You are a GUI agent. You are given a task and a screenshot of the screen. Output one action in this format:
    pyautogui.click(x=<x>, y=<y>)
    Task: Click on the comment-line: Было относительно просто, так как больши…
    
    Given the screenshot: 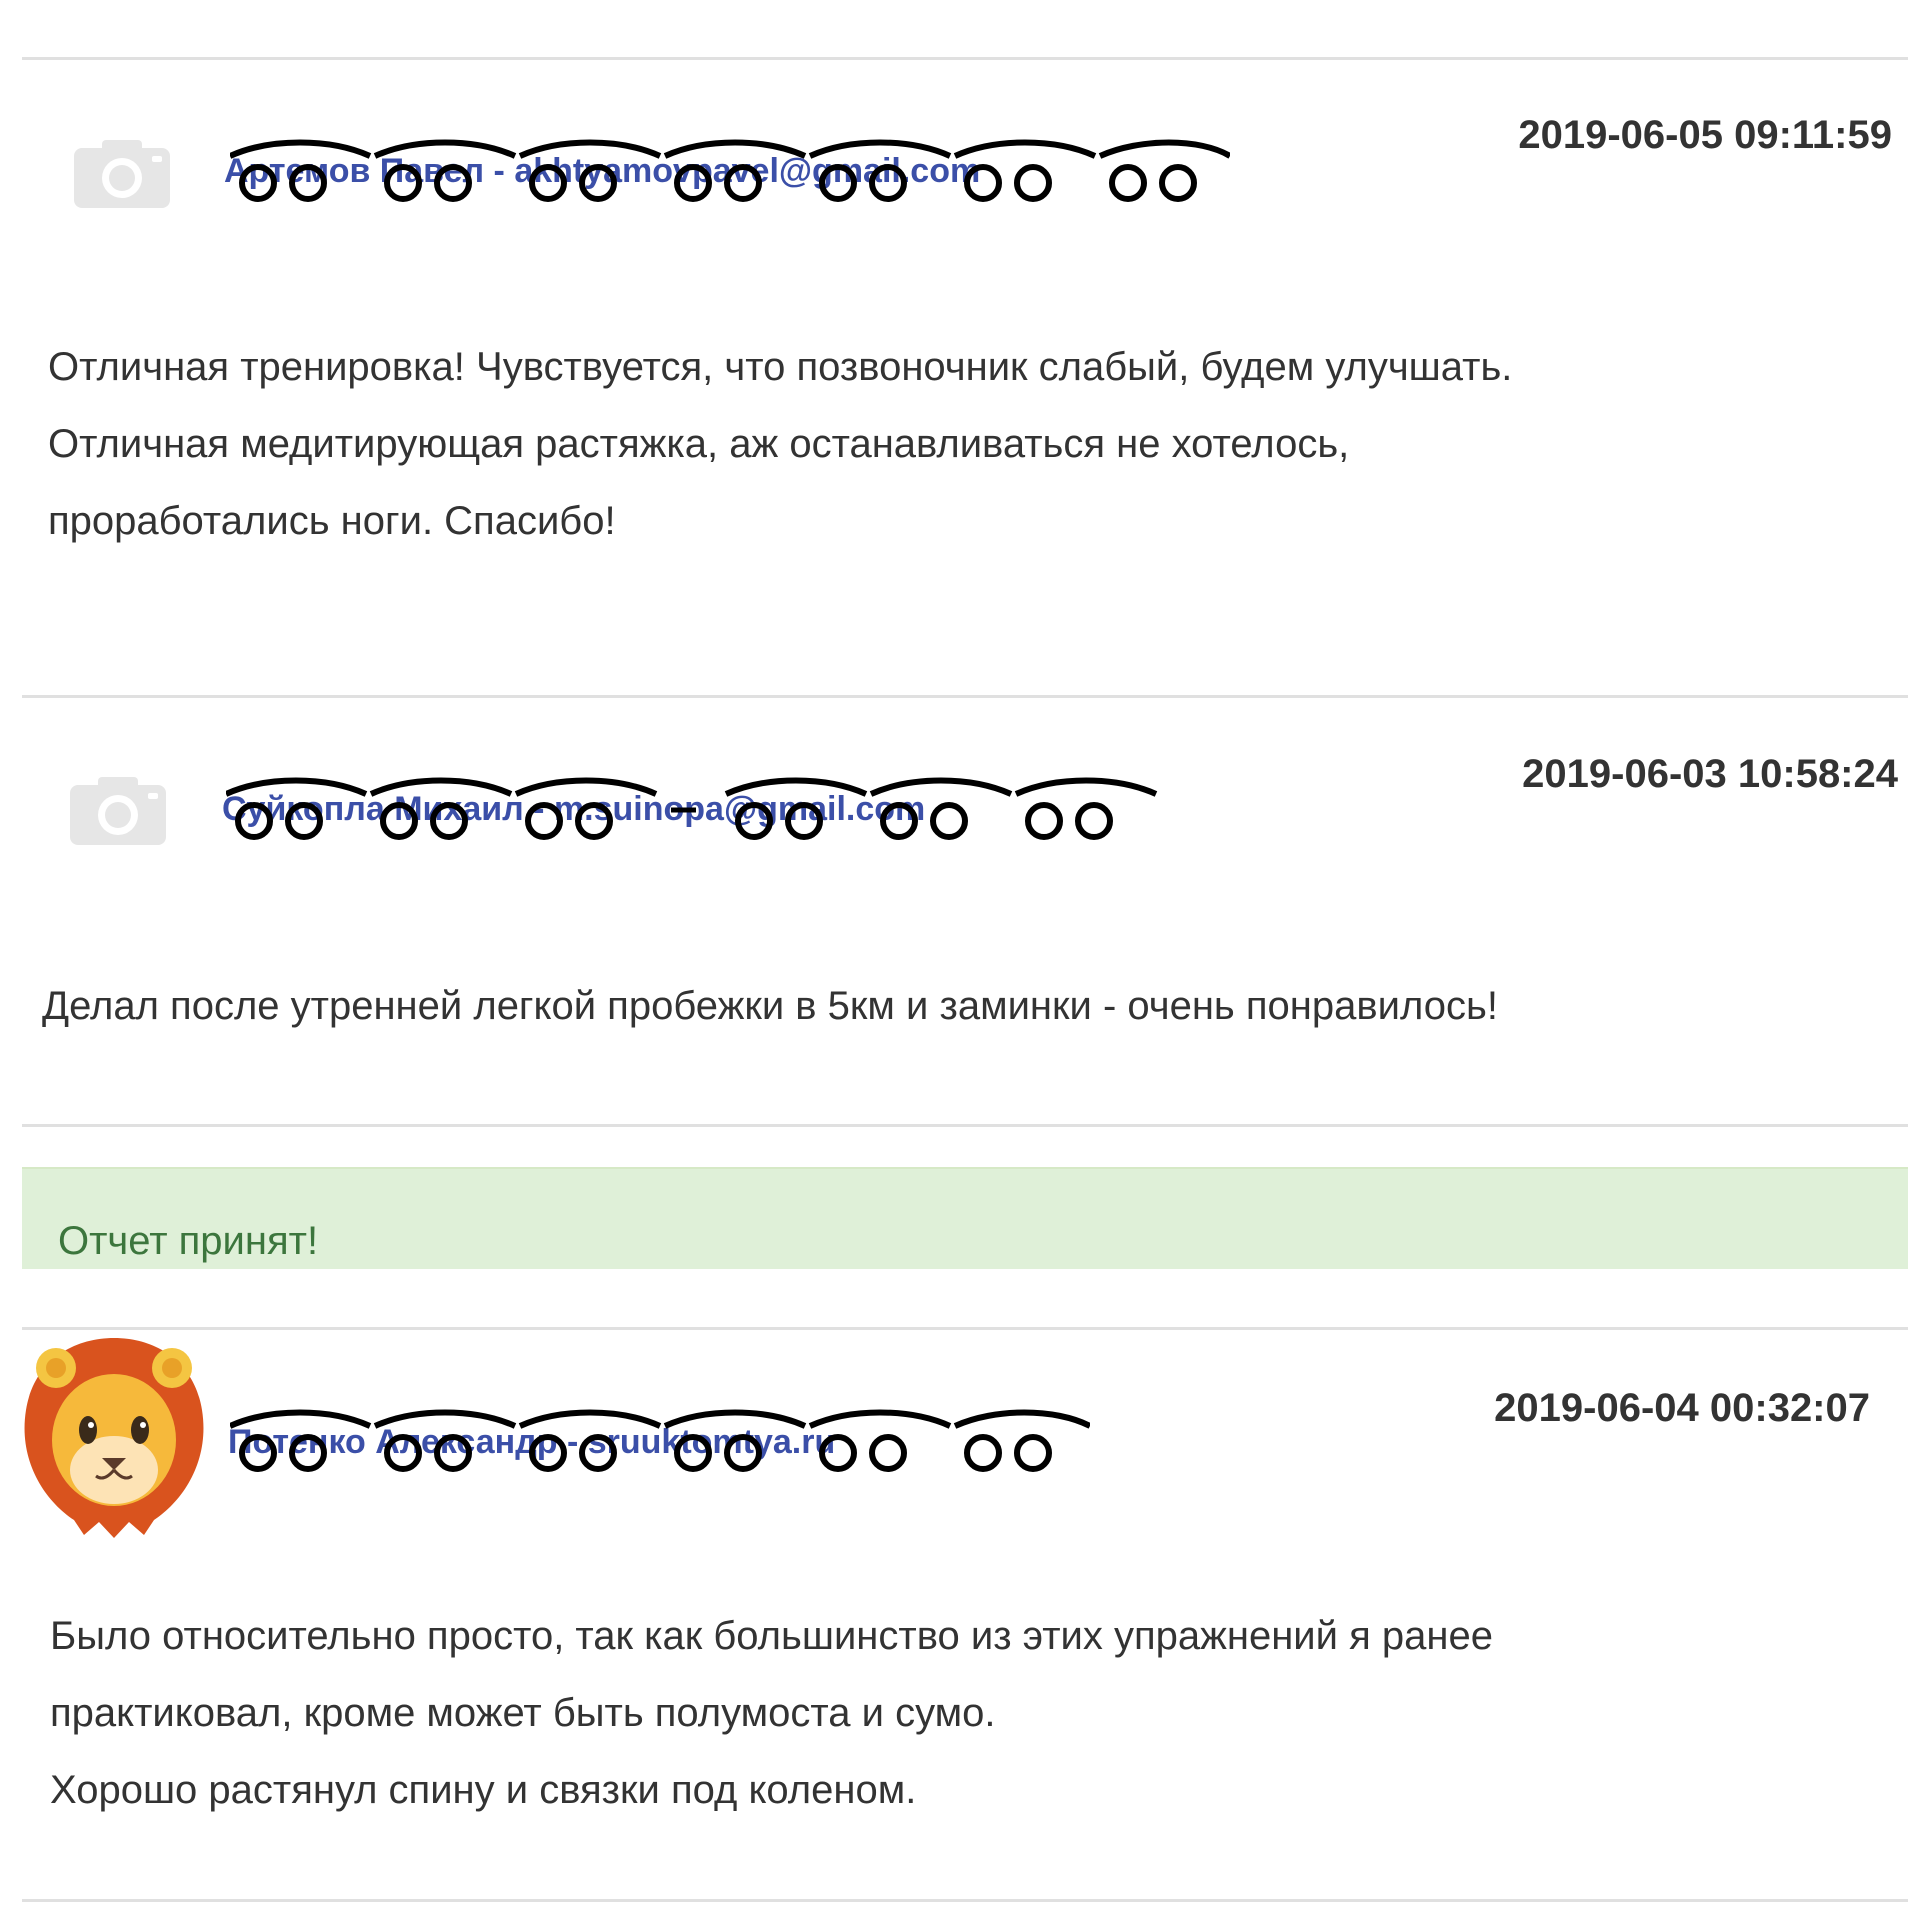 What is the action you would take?
    pyautogui.click(x=771, y=1636)
    